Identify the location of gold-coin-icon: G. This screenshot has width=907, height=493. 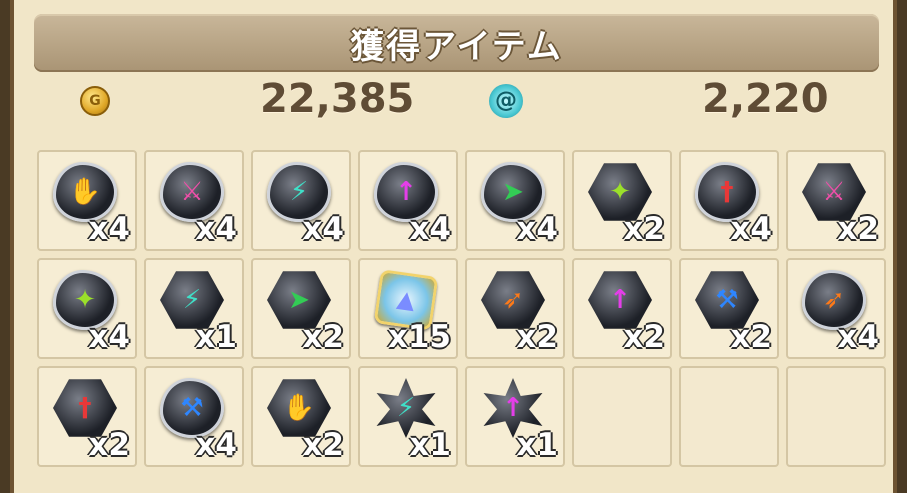
(95, 101).